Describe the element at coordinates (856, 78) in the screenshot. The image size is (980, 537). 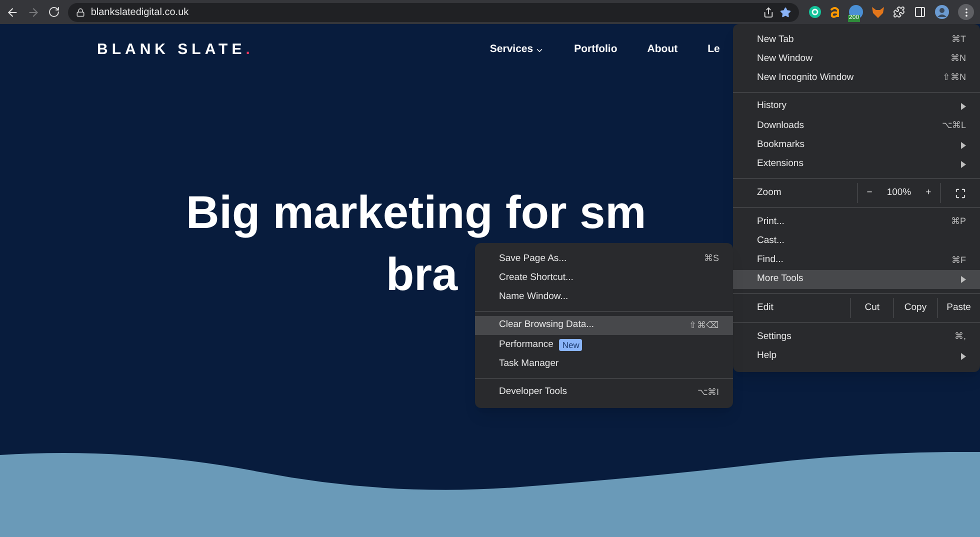
I see `menu-item: New Incognito Window ⇧⌘N` at that location.